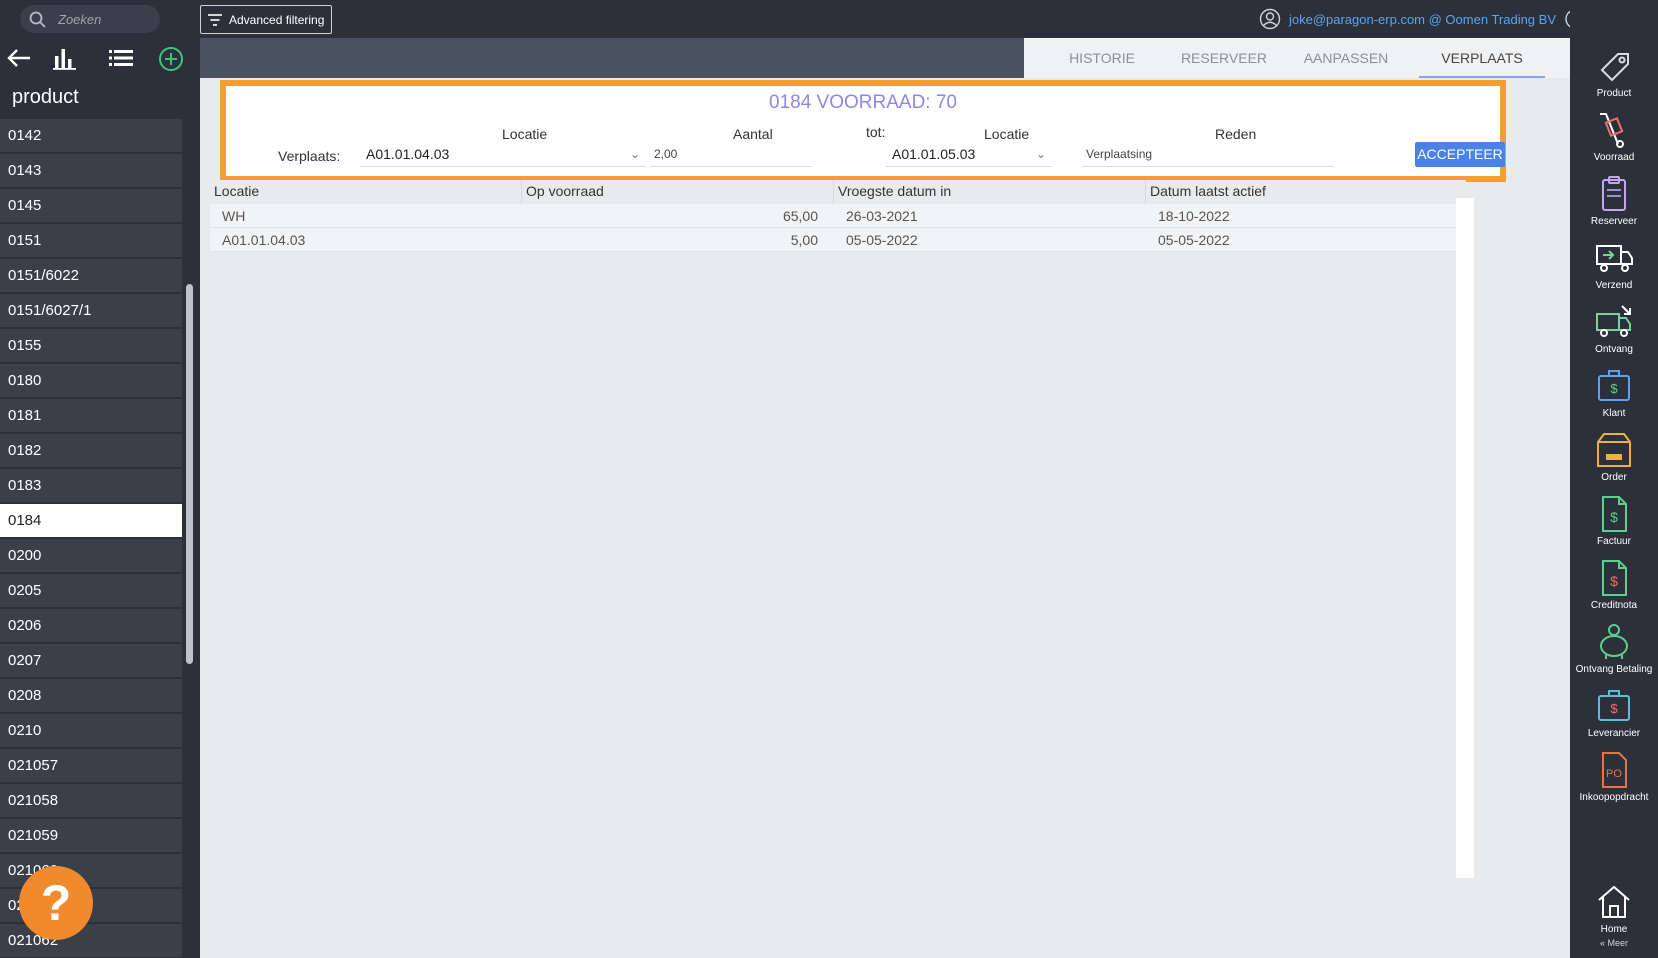 The width and height of the screenshot is (1658, 958). What do you see at coordinates (1614, 266) in the screenshot?
I see `nav-verzend: Verzend` at bounding box center [1614, 266].